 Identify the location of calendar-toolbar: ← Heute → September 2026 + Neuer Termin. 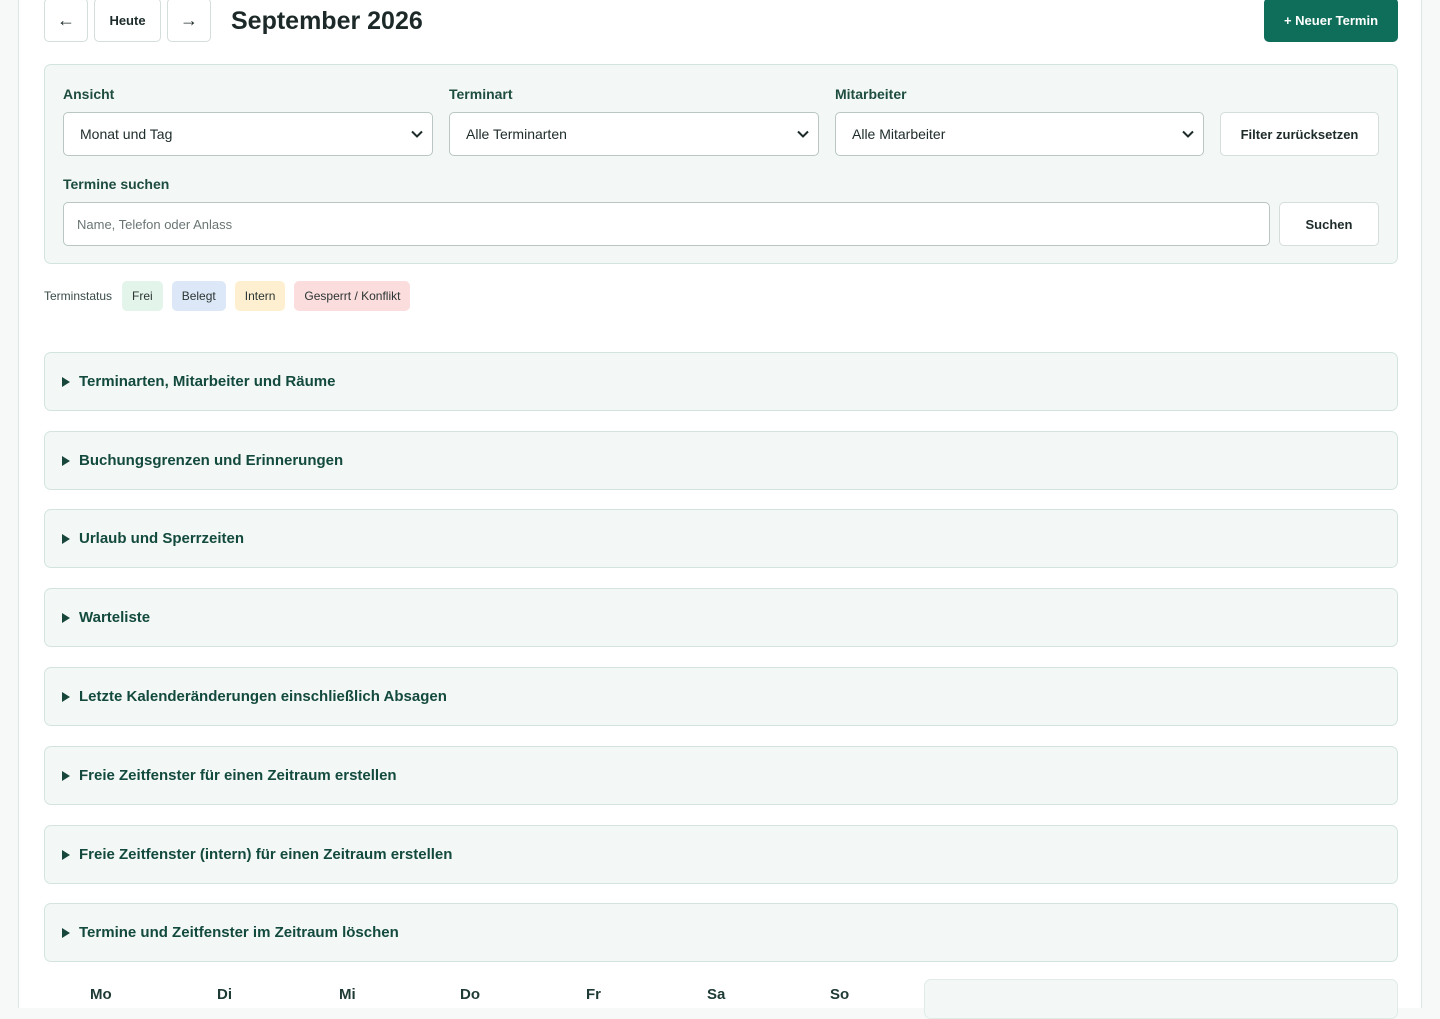
(721, 22).